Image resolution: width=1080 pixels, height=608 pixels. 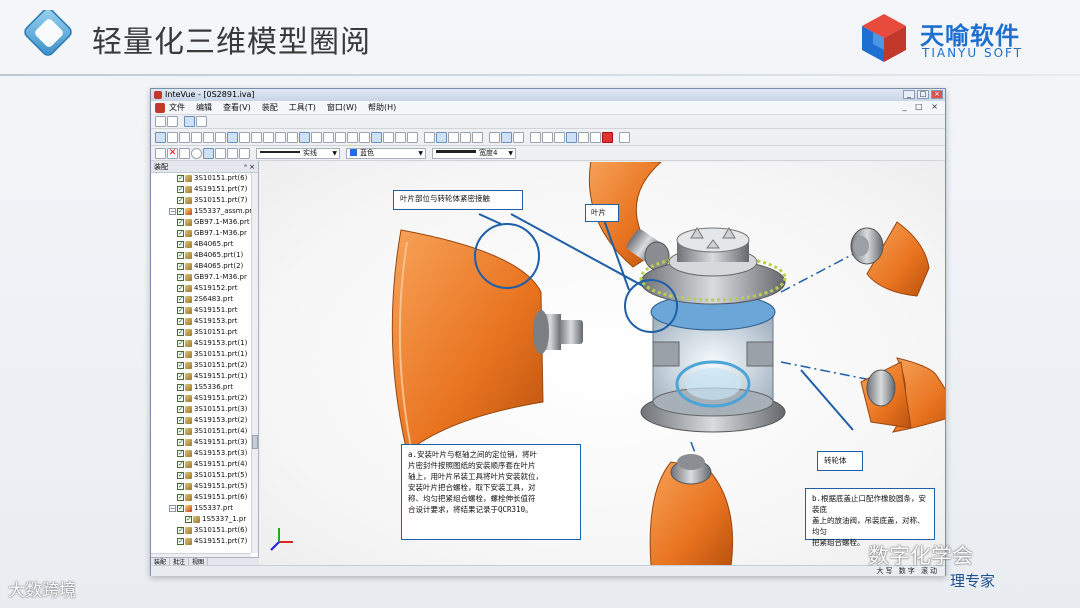 I want to click on play-first-icon, so click(x=429, y=137).